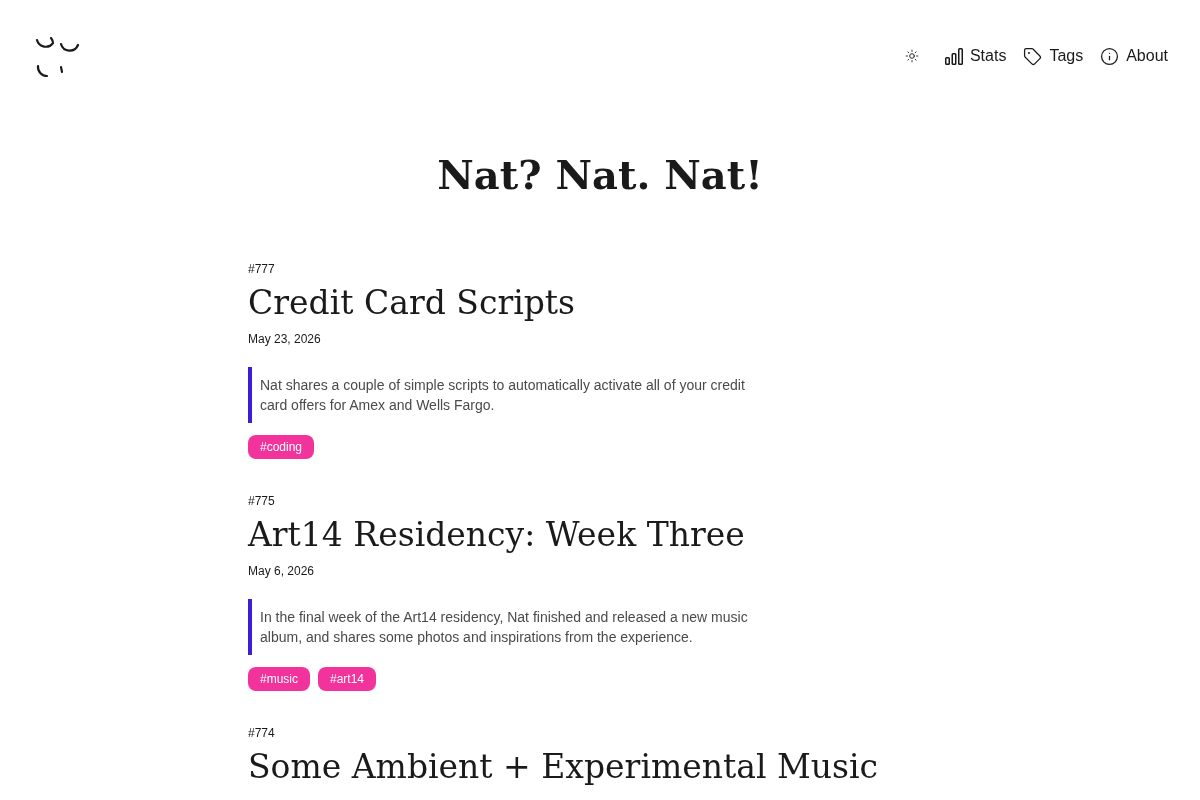  What do you see at coordinates (953, 56) in the screenshot?
I see `bar-chart-icon` at bounding box center [953, 56].